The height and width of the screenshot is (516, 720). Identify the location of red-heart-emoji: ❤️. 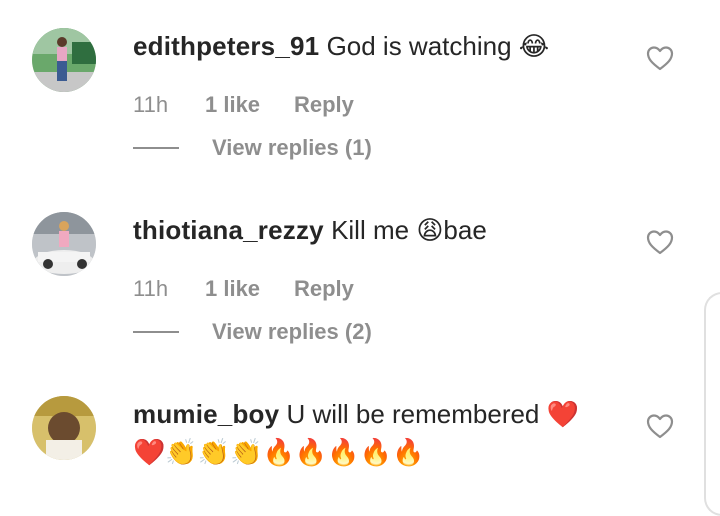
(563, 414).